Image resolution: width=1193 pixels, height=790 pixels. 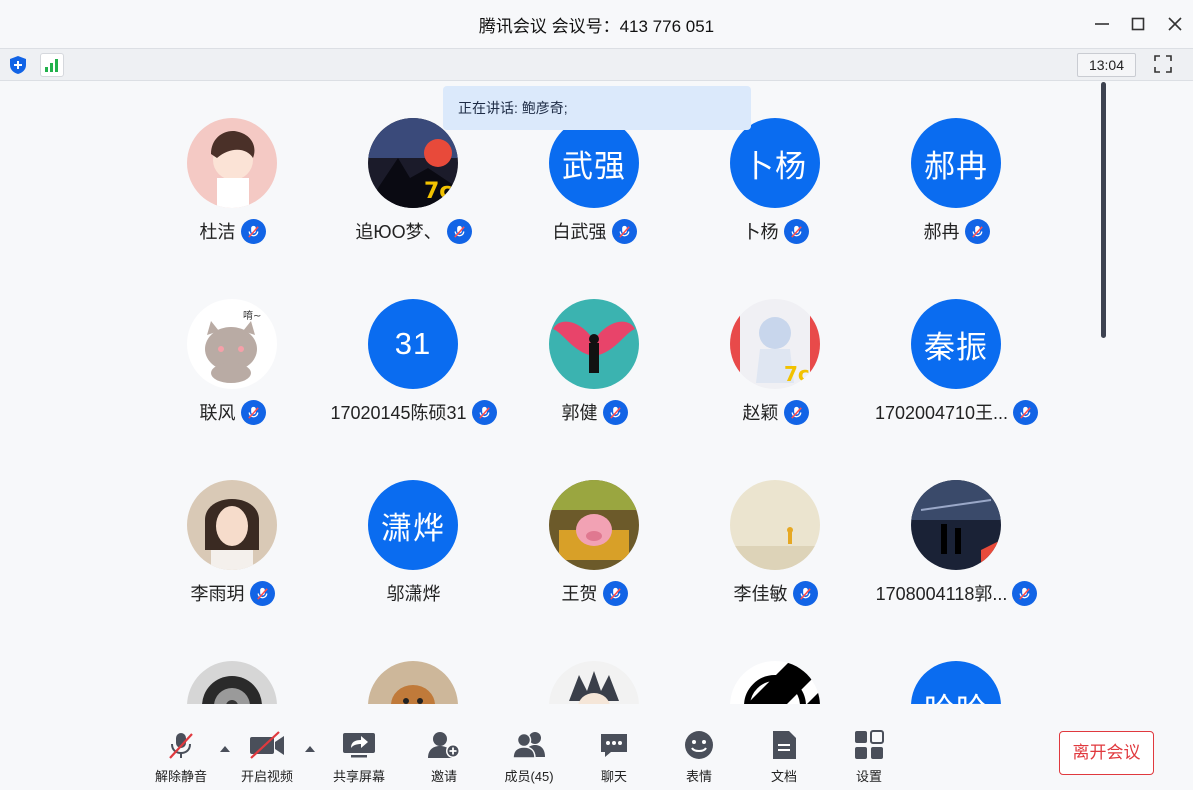 I want to click on unmute-button: 解除静音, so click(x=181, y=756).